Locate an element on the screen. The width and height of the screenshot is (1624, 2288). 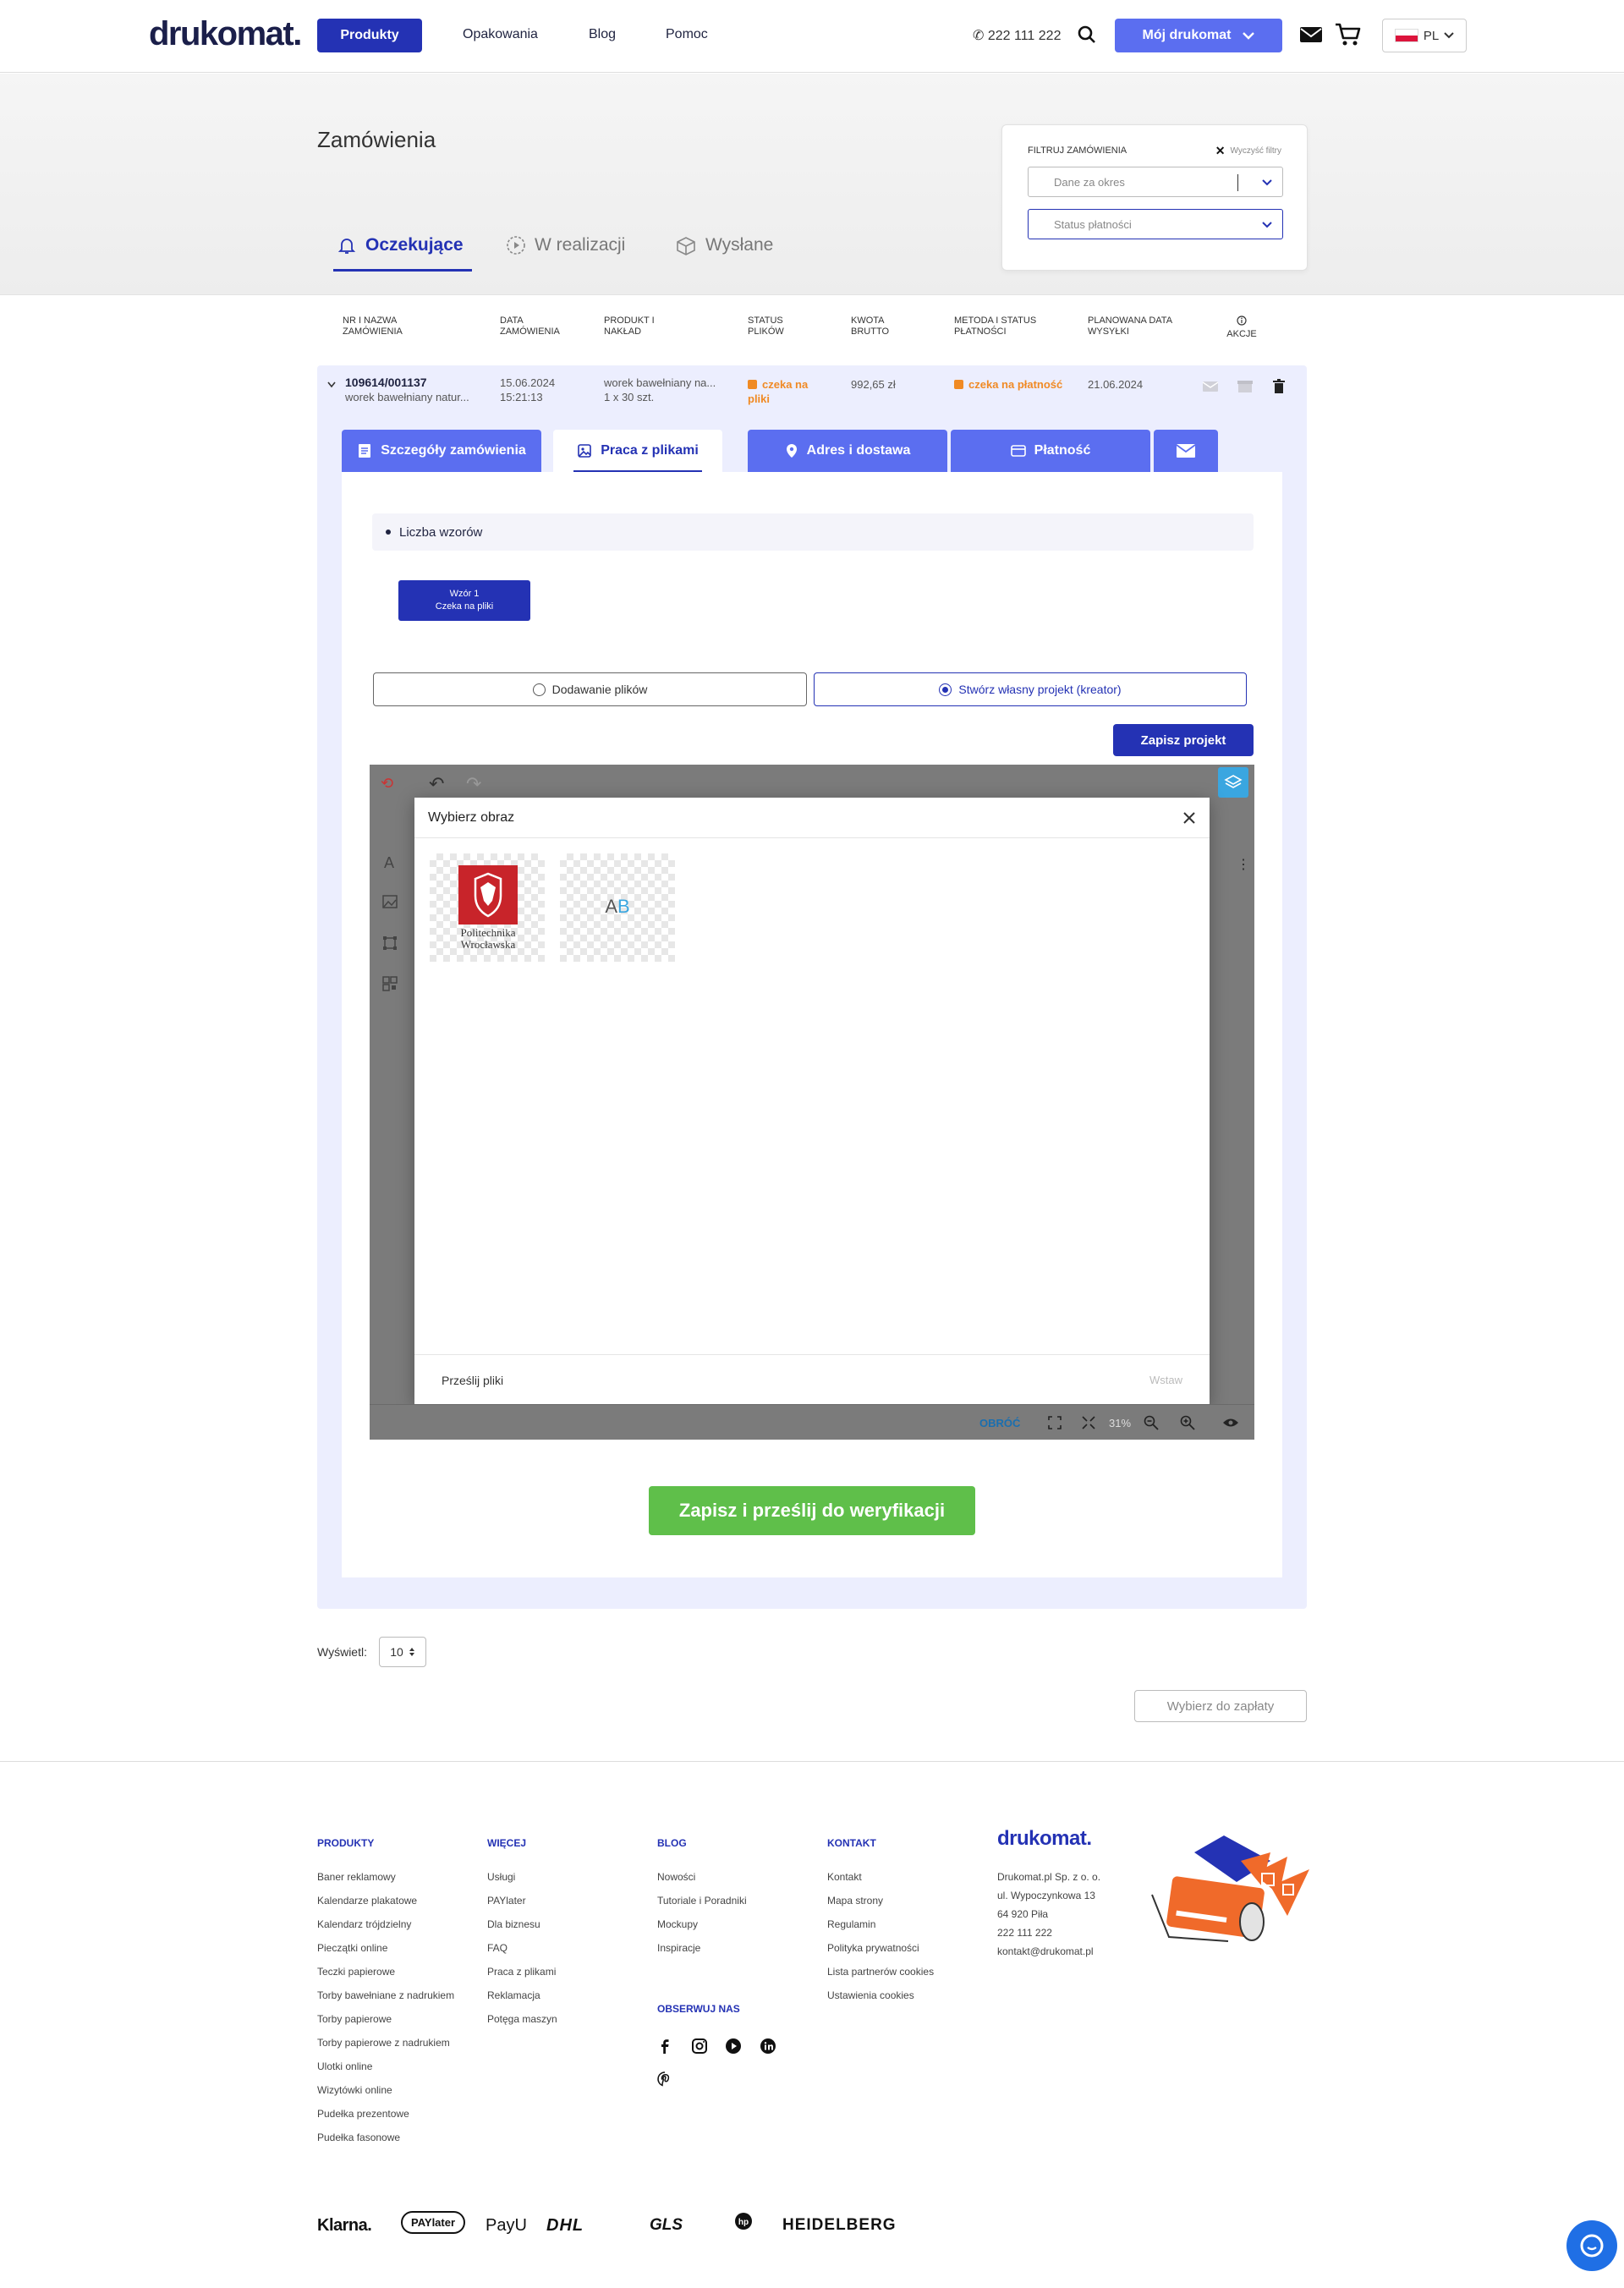
pinterest-icon is located at coordinates (665, 2080).